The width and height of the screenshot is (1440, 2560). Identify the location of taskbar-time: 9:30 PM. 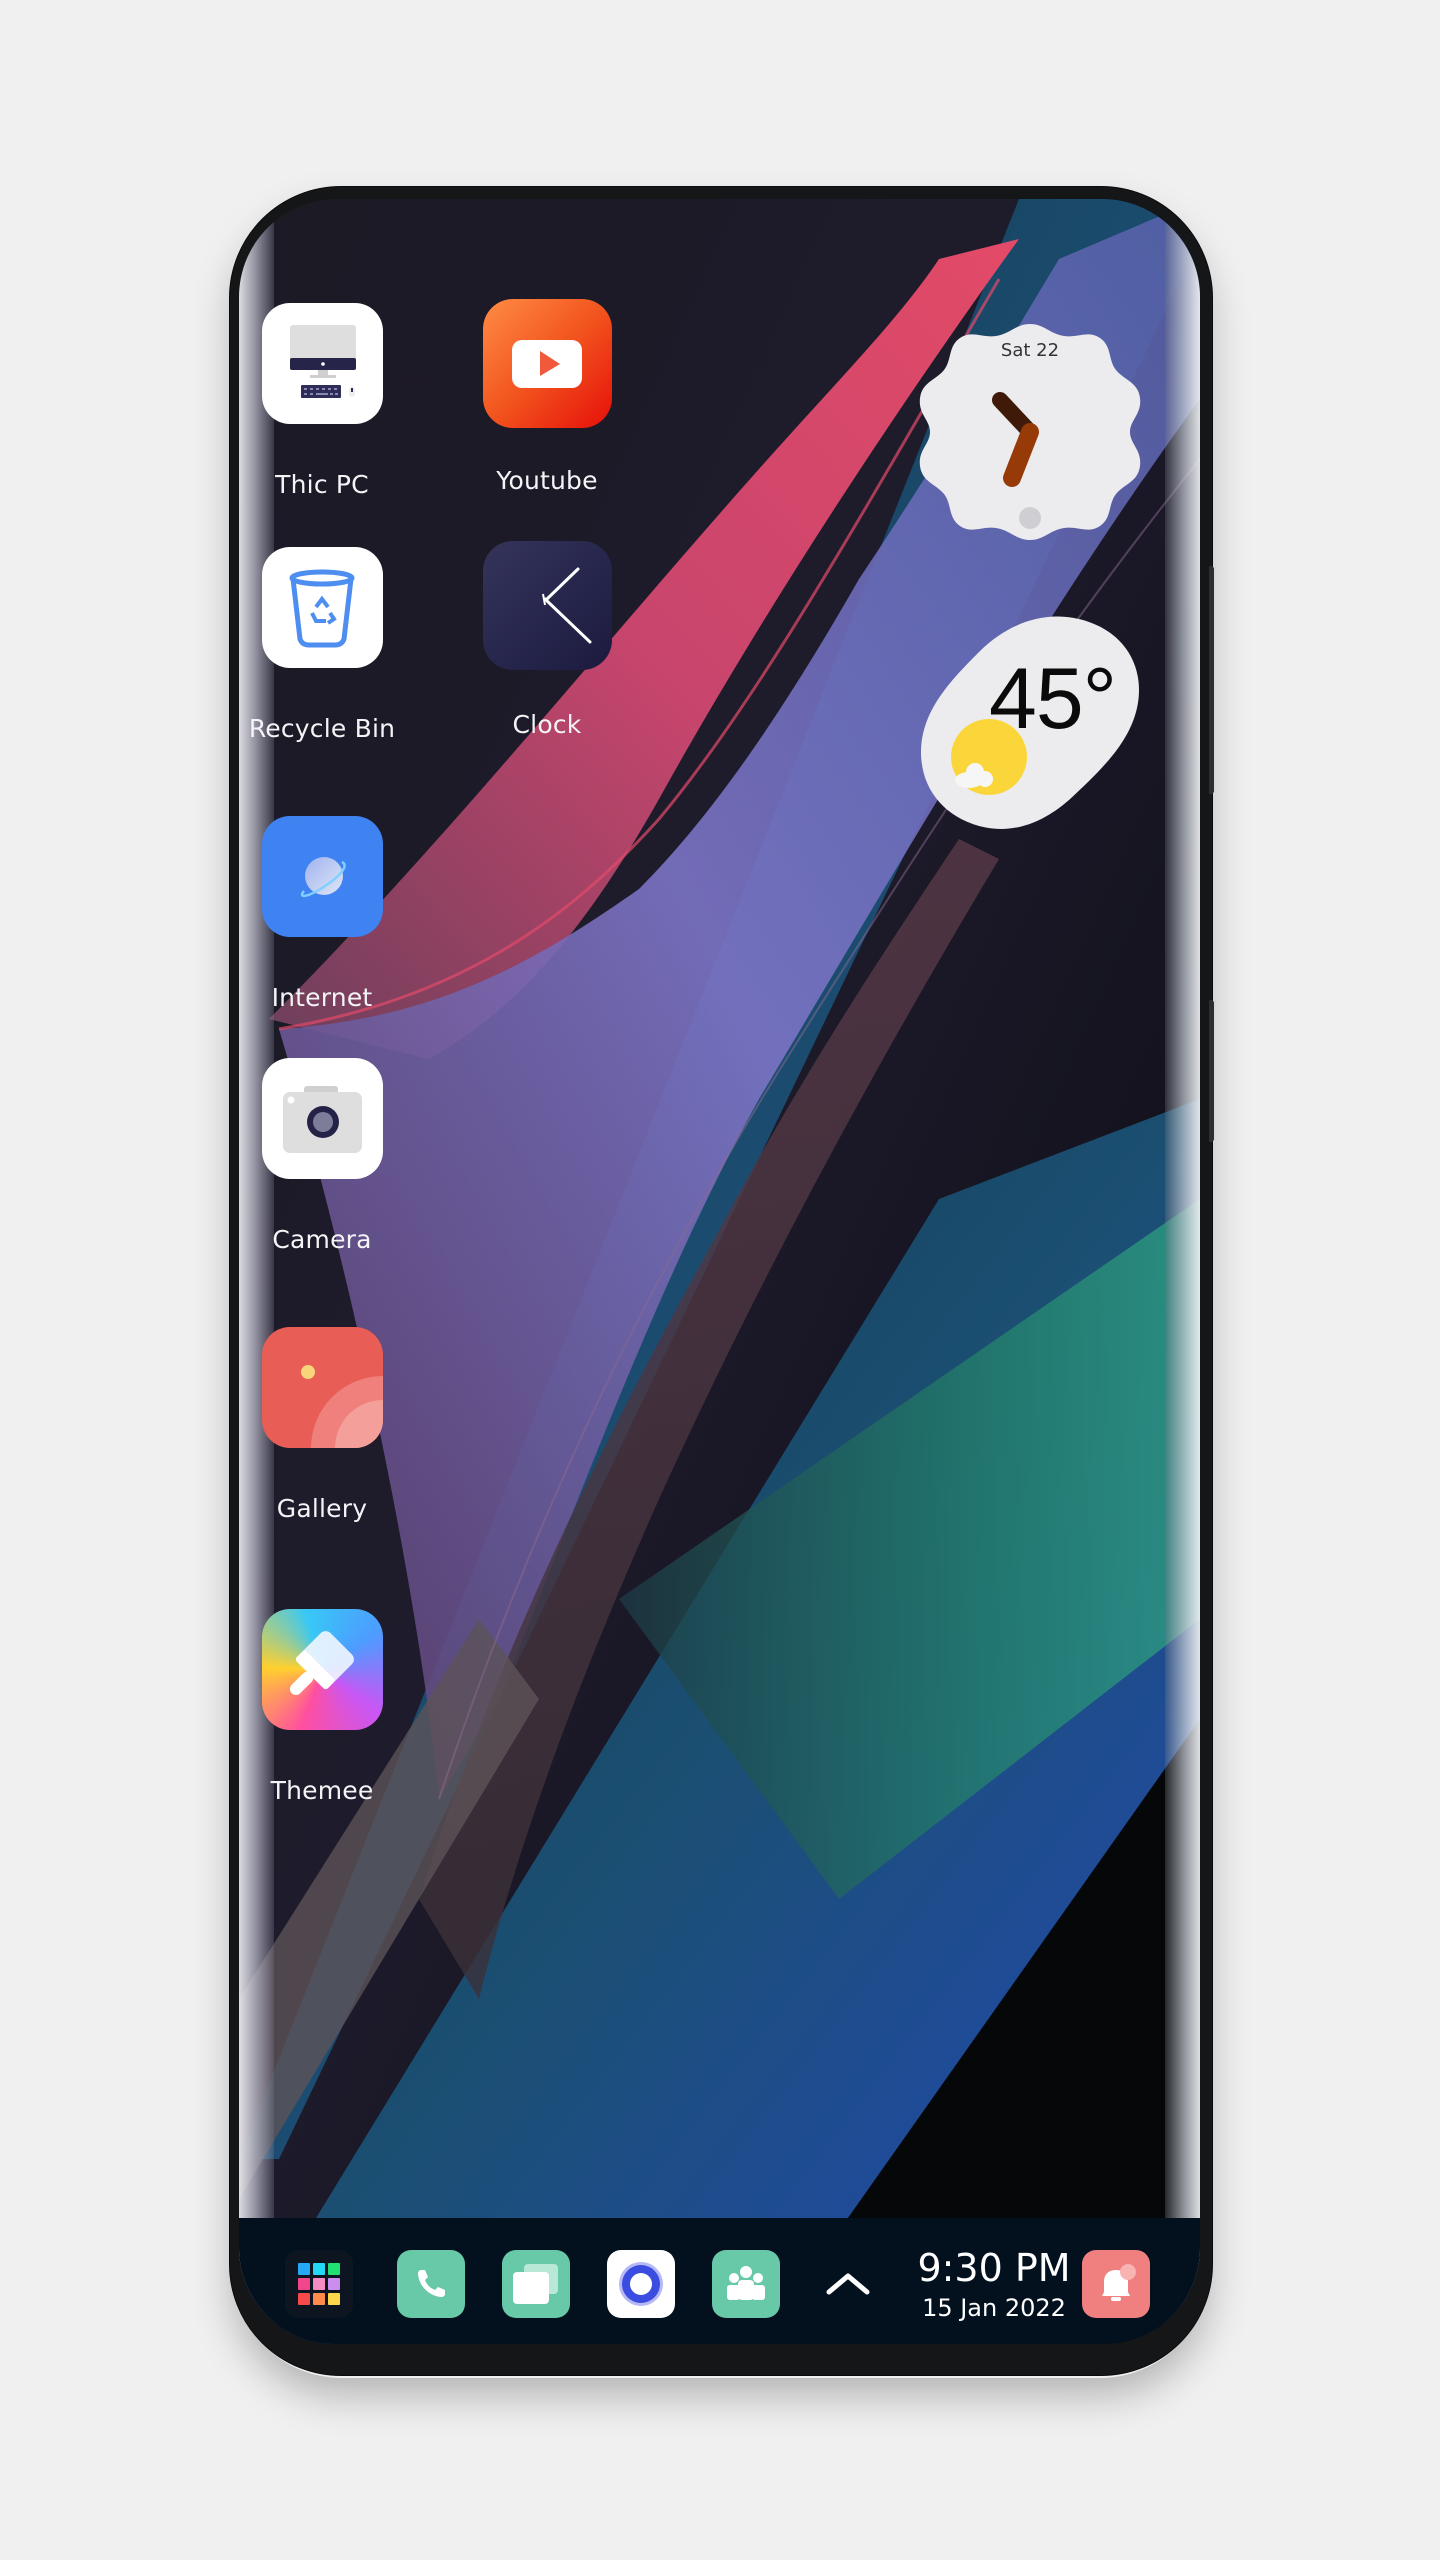
(994, 2268).